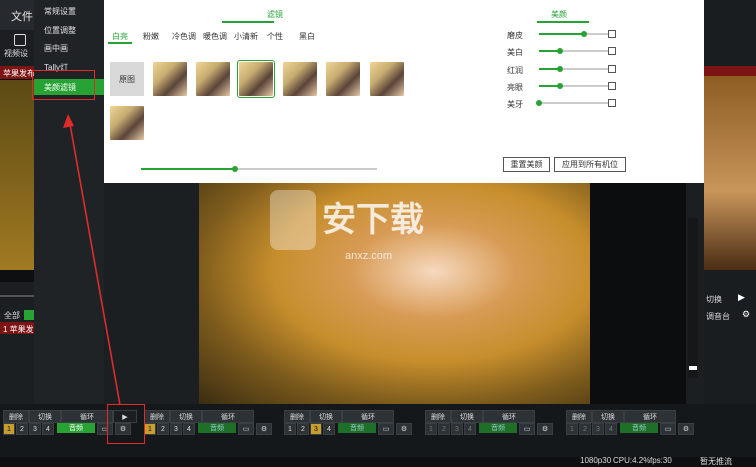 The image size is (756, 467). I want to click on annotation-arrow, so click(92, 260).